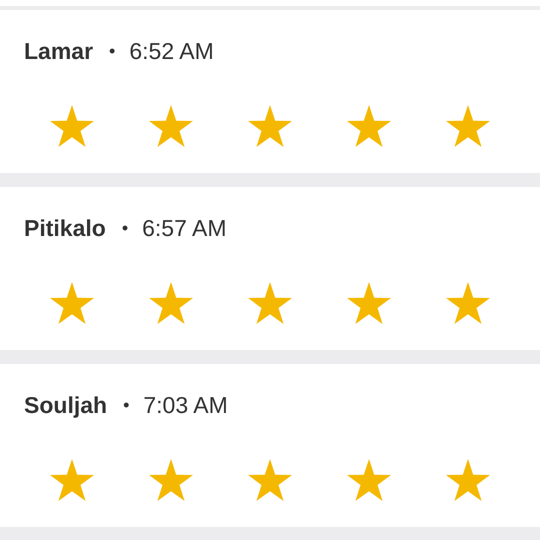  Describe the element at coordinates (59, 51) in the screenshot. I see `driver-name: Lamar` at that location.